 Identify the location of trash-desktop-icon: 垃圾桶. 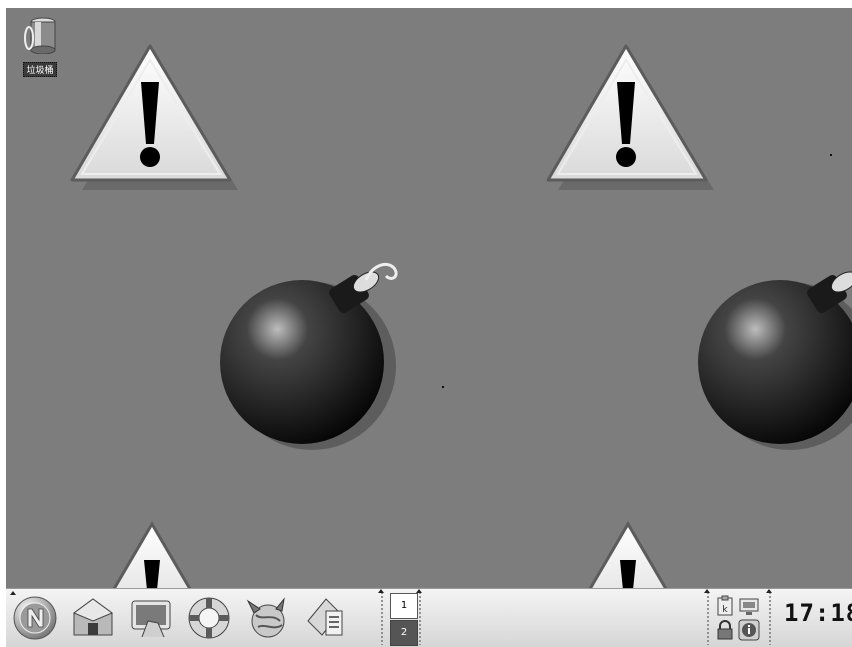
(40, 46).